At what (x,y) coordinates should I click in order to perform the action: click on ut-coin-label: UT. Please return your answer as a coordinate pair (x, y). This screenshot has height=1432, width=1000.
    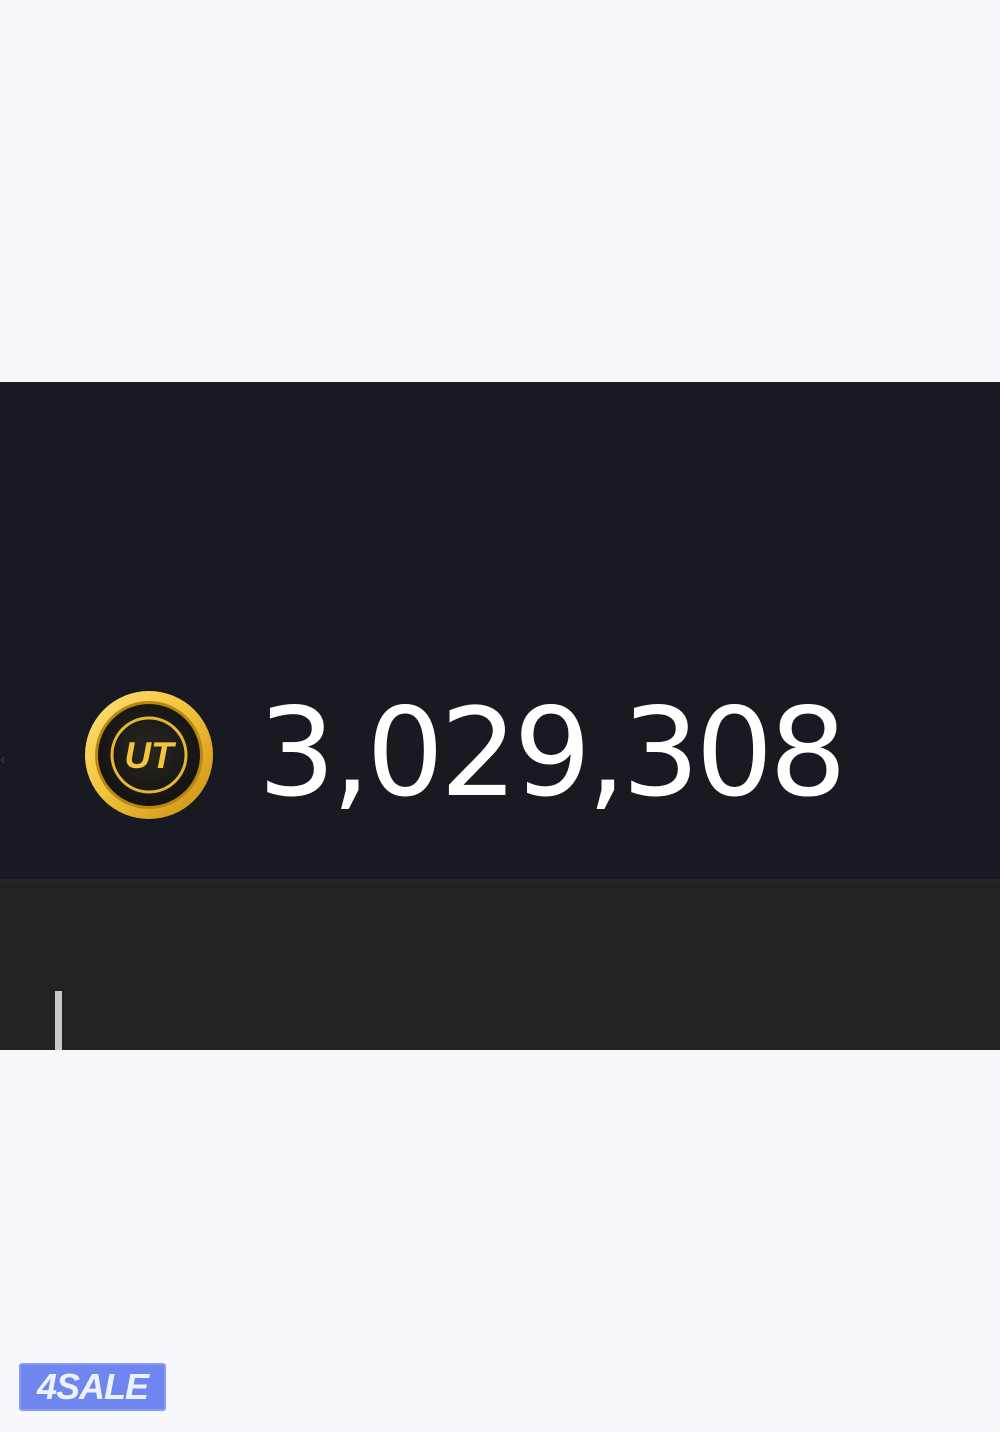
    Looking at the image, I should click on (150, 755).